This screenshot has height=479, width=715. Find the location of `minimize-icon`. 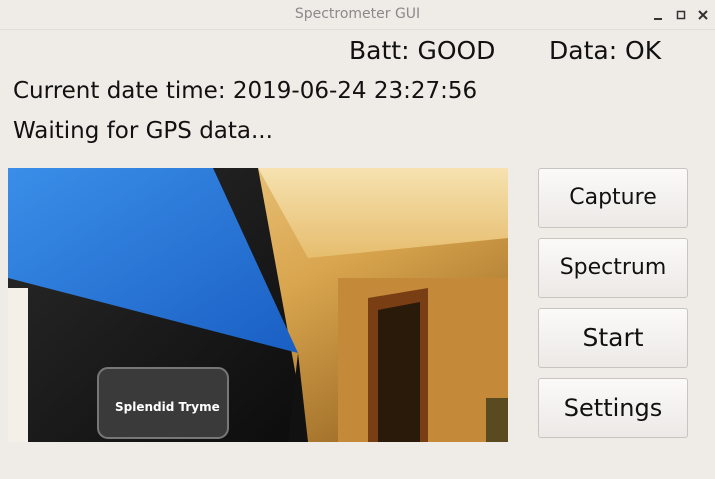

minimize-icon is located at coordinates (658, 15).